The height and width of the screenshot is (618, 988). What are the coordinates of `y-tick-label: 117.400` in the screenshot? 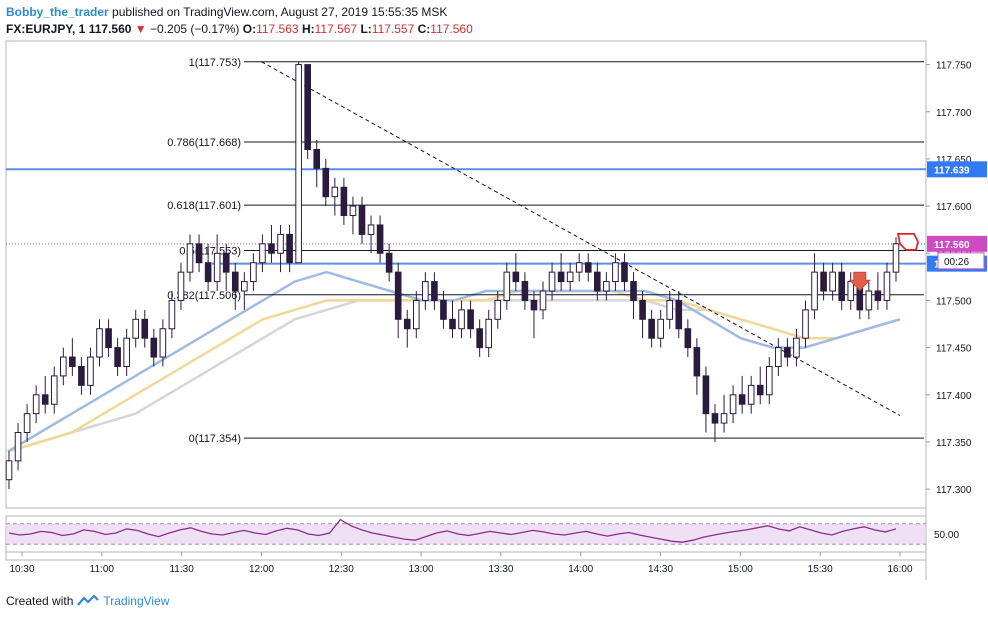 It's located at (954, 396).